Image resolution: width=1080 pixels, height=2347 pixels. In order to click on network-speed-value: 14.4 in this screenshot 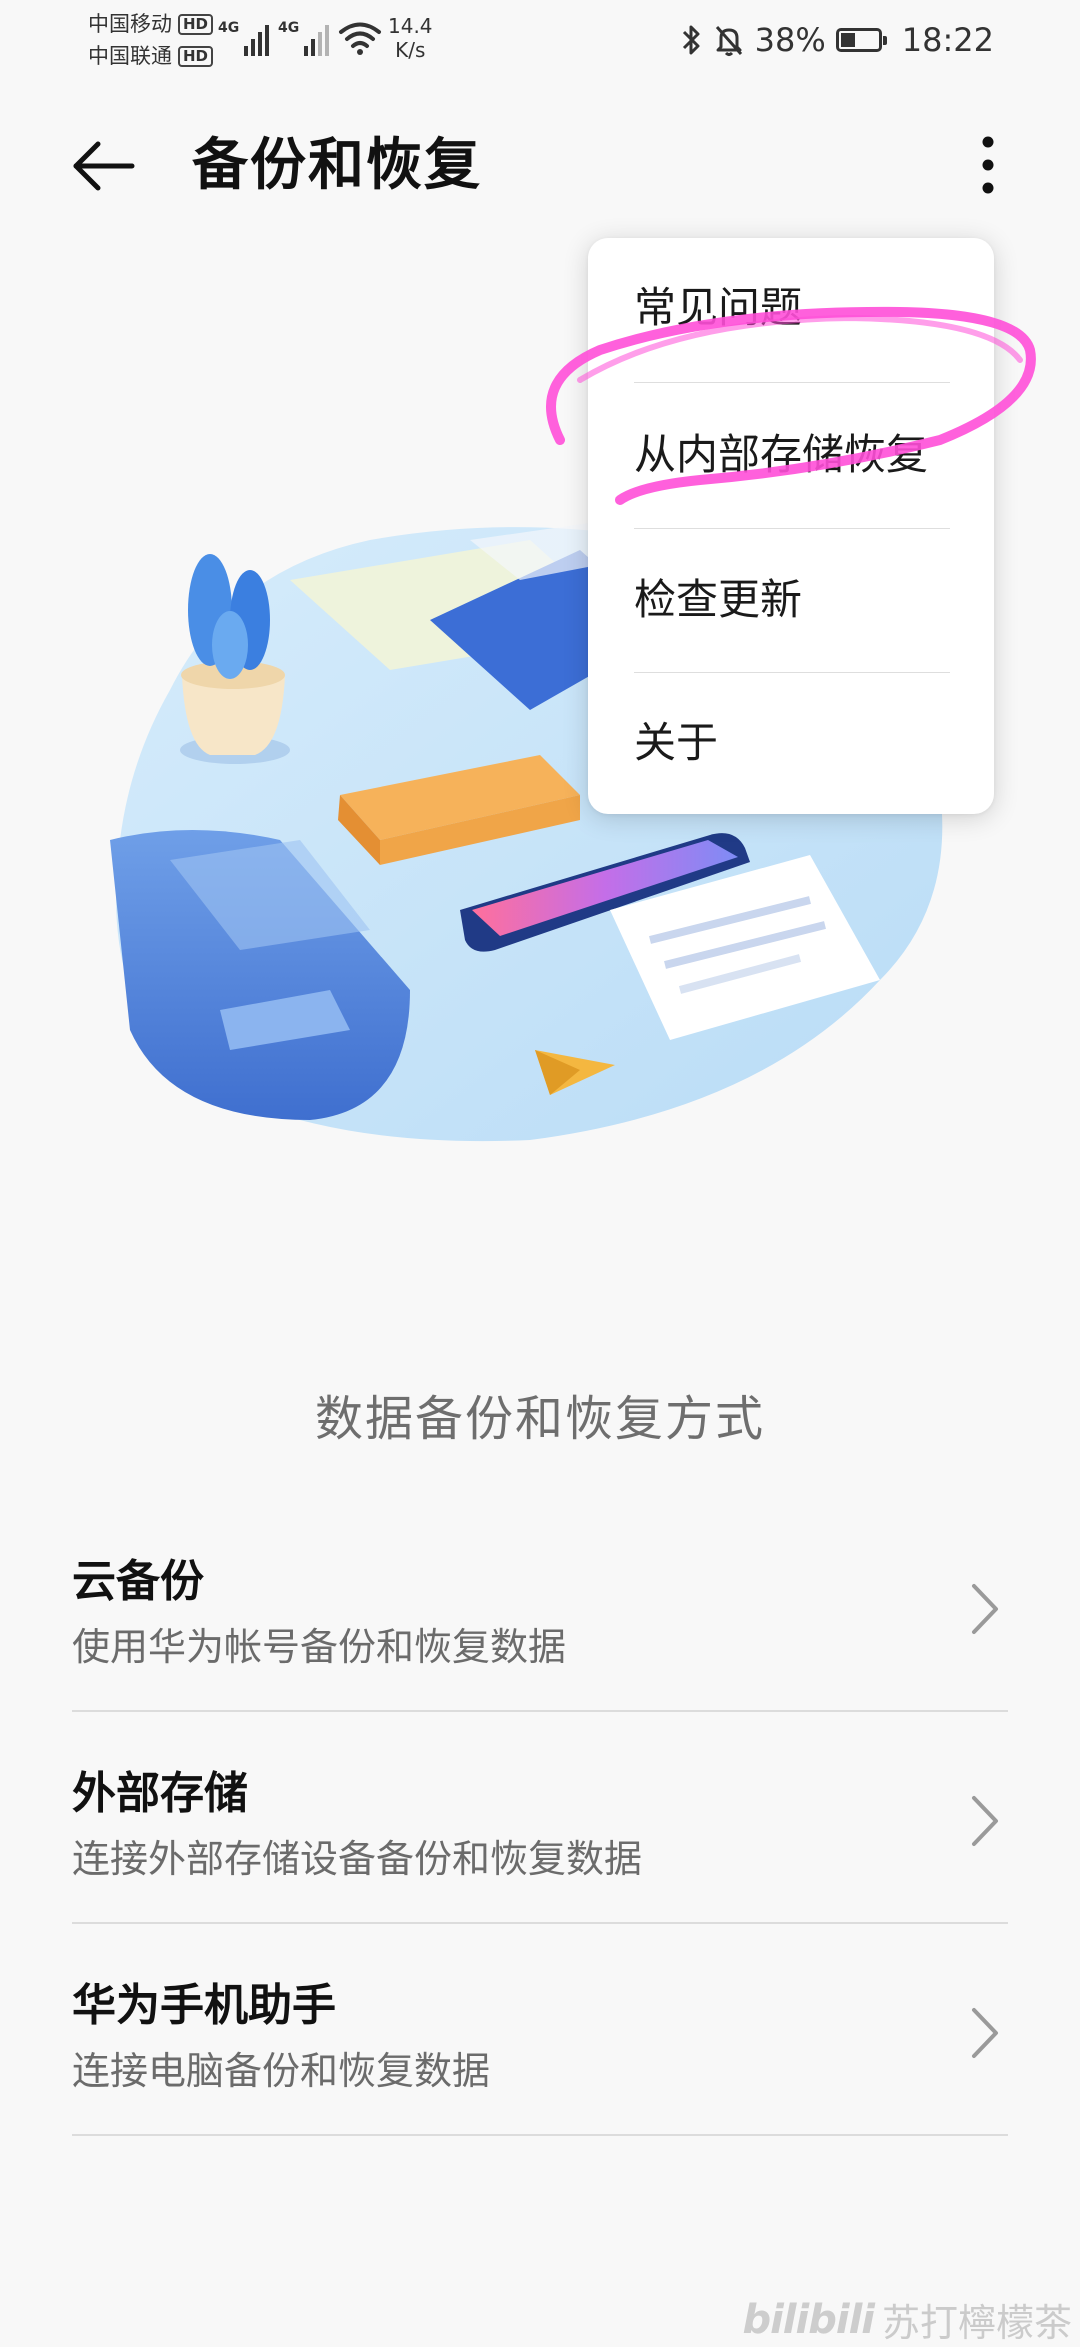, I will do `click(410, 26)`.